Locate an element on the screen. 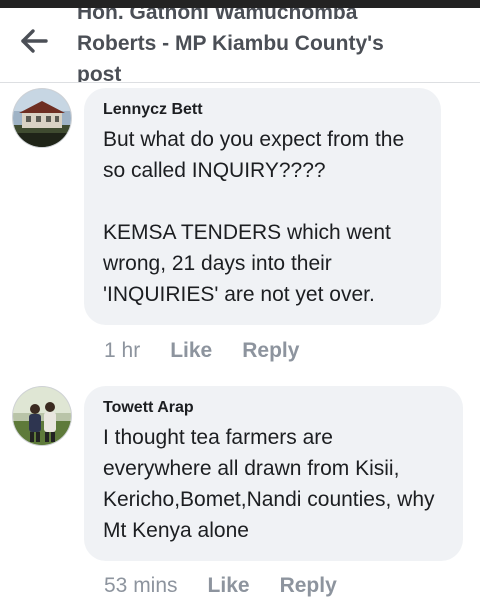  comment-author: Towett Arap is located at coordinates (274, 408).